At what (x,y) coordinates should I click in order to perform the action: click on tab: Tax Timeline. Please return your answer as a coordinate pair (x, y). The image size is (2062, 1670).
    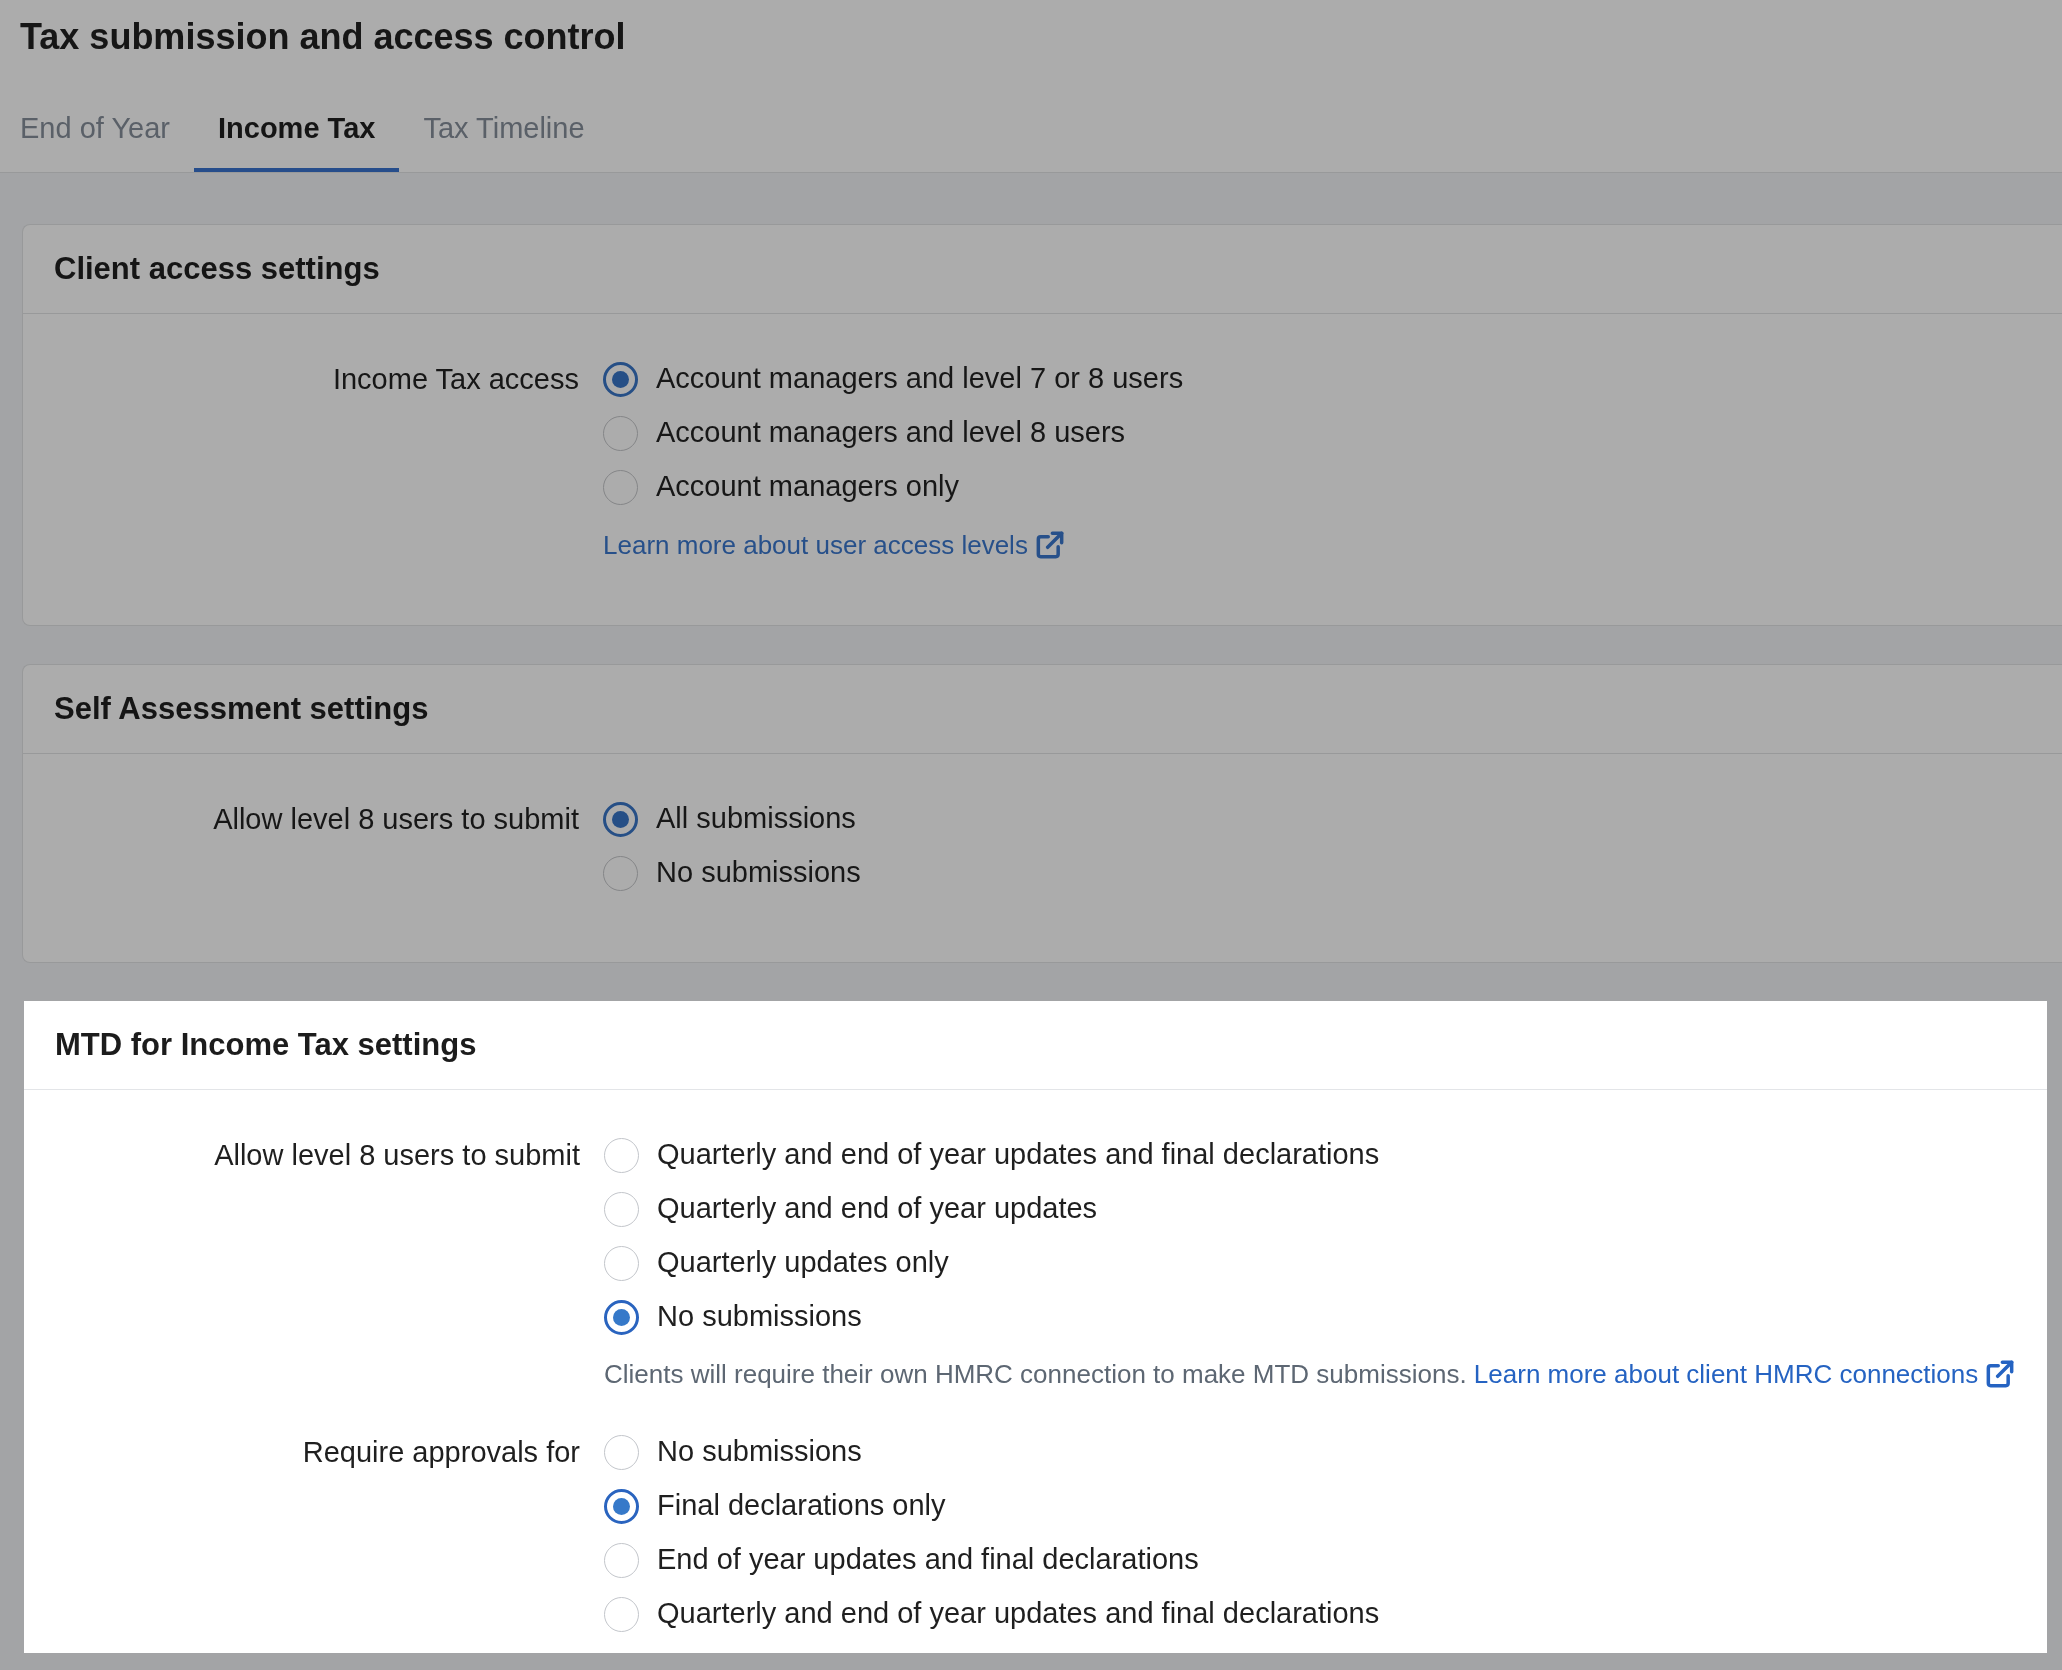
    Looking at the image, I should click on (504, 131).